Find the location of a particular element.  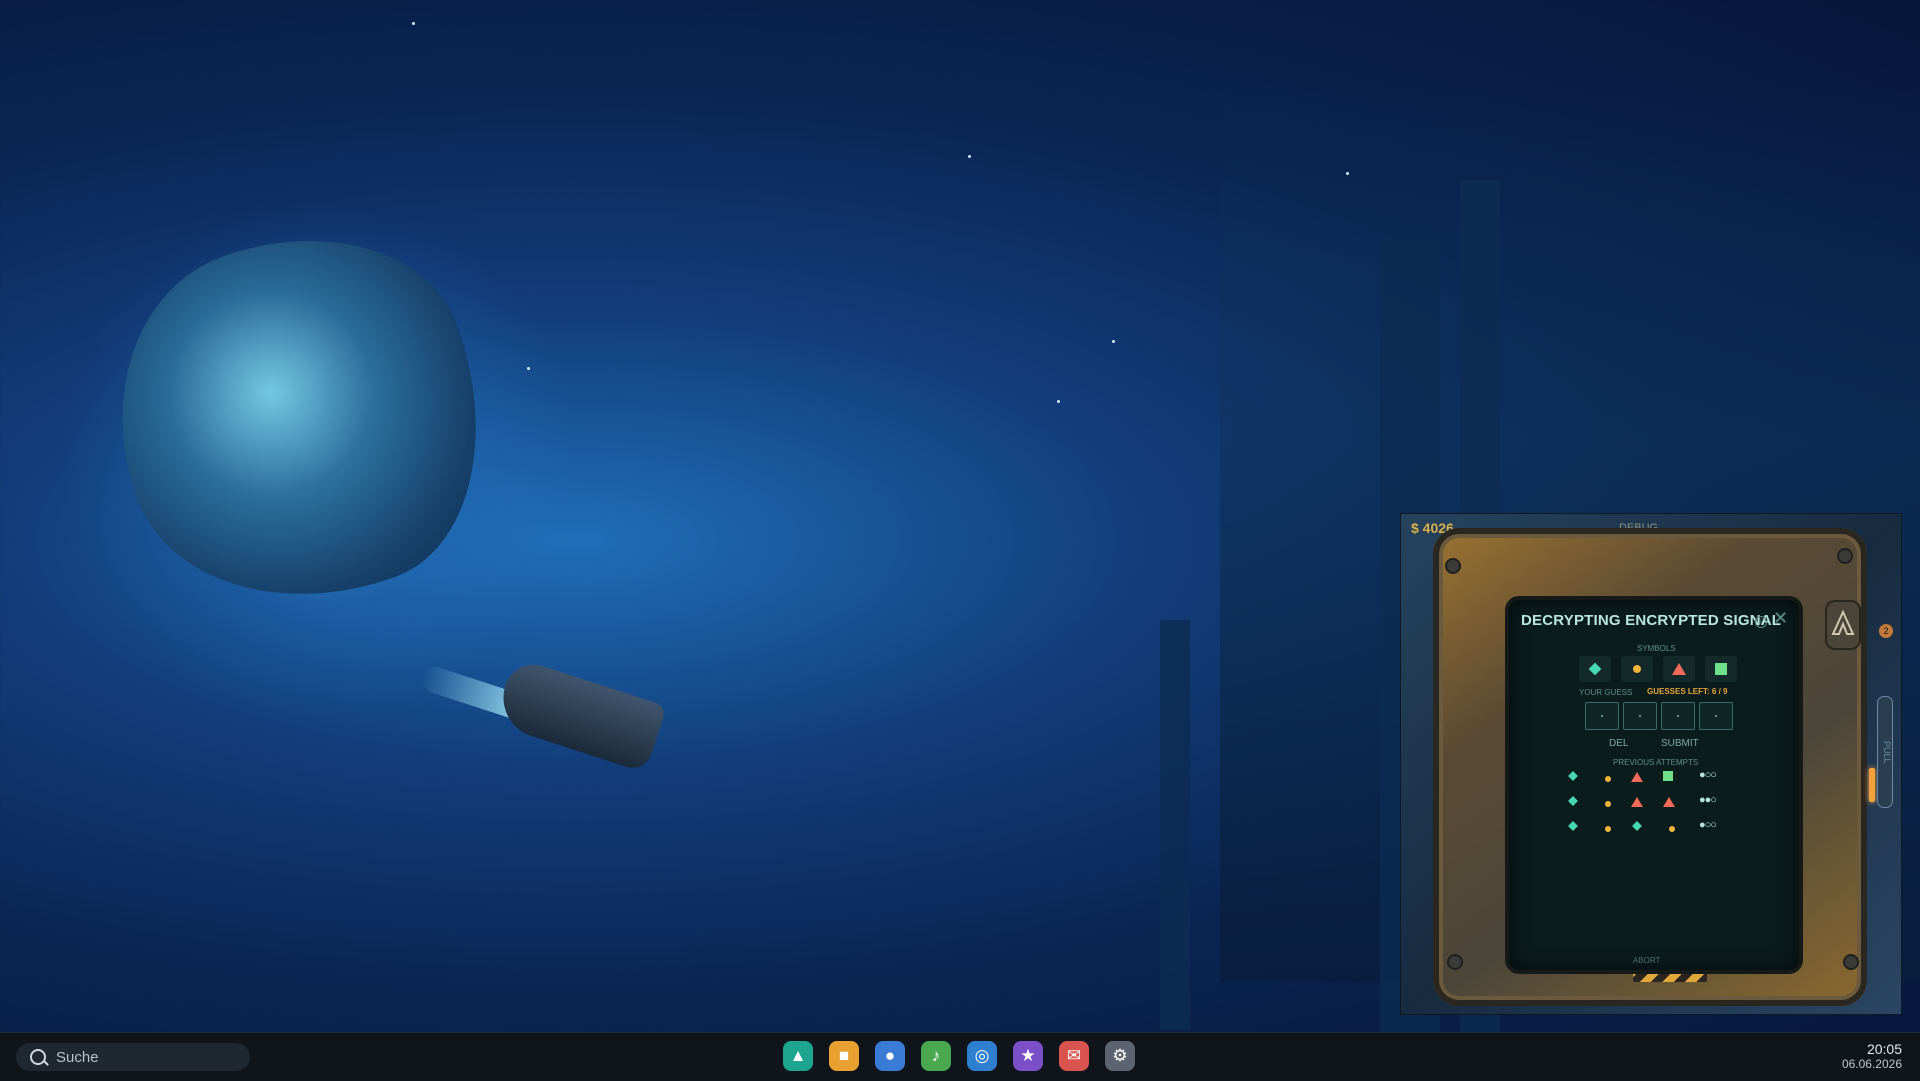

attempt-row: ●●○ is located at coordinates (1644, 801).